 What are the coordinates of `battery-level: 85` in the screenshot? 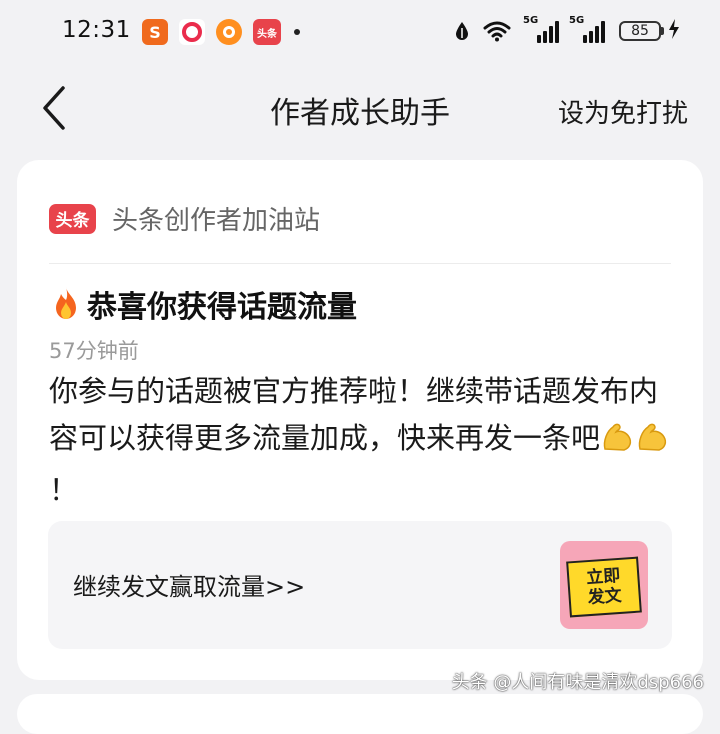 It's located at (640, 31).